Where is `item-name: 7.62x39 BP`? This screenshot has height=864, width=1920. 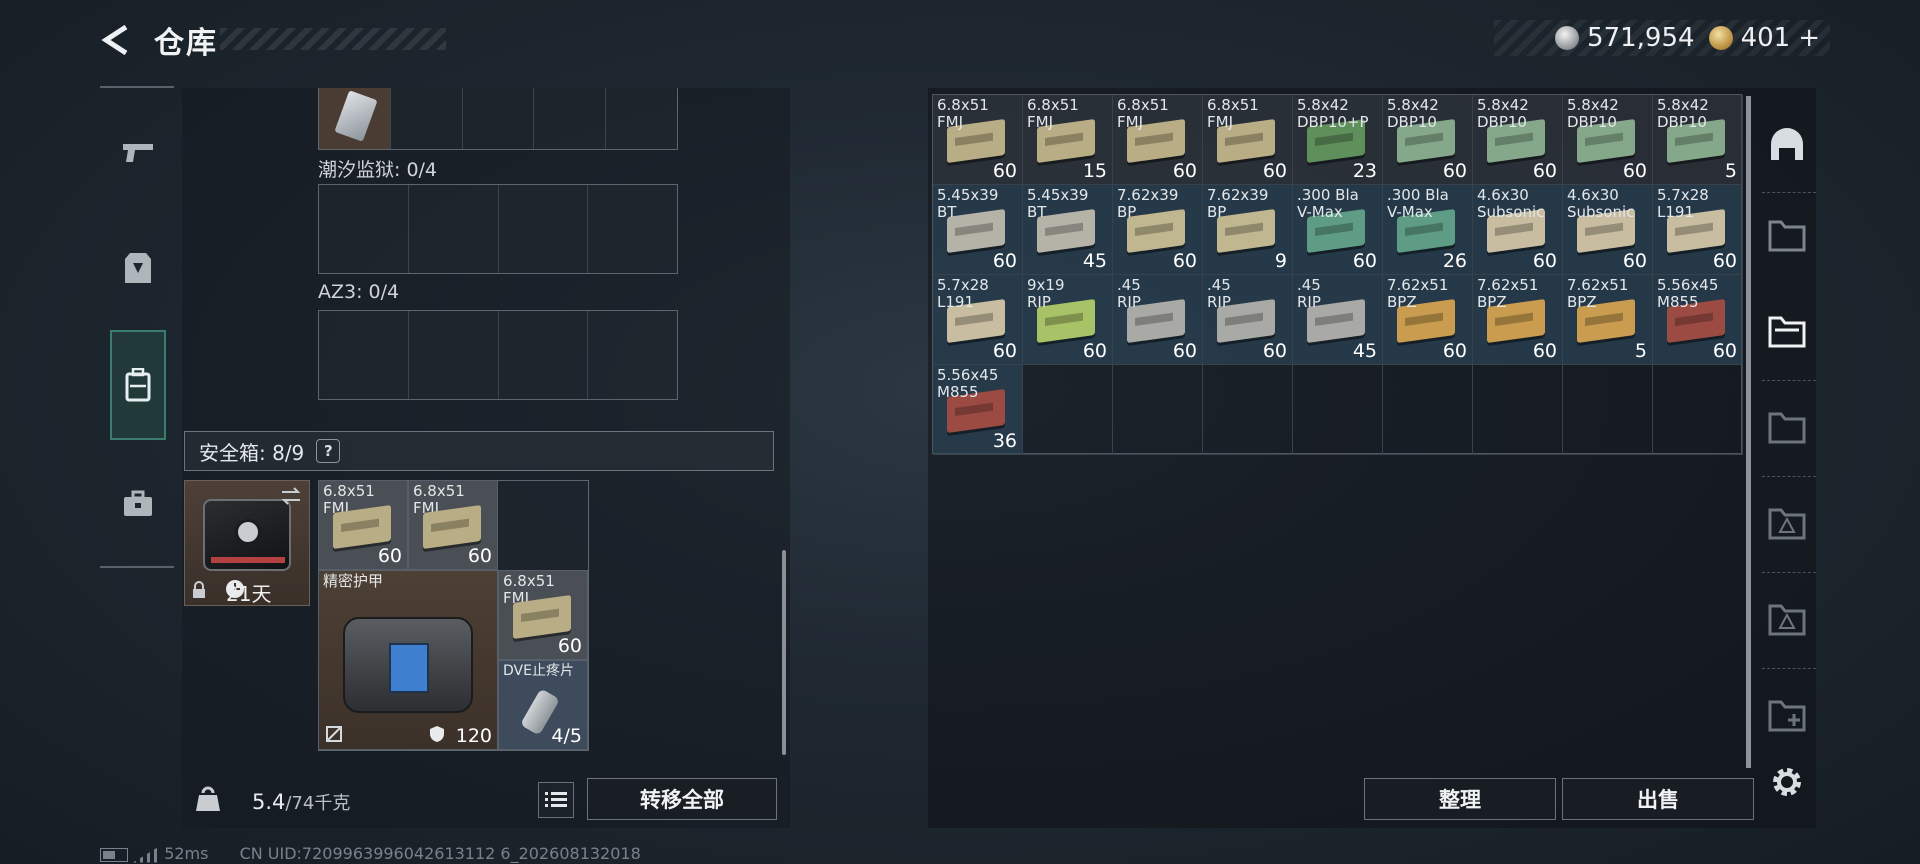 item-name: 7.62x39 BP is located at coordinates (1238, 203).